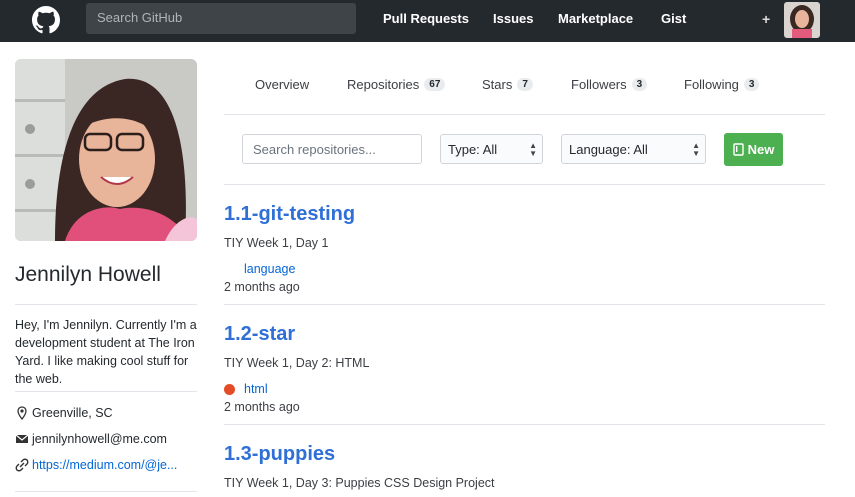  Describe the element at coordinates (276, 243) in the screenshot. I see `repo-description: TIY Week 1, Day 1` at that location.